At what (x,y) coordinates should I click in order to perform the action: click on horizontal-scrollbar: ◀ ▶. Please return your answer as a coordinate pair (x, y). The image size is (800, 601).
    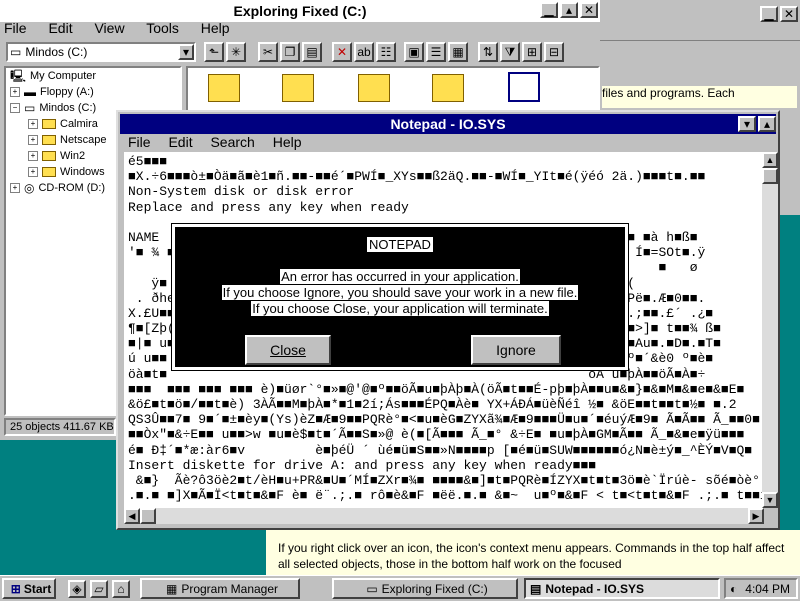
    Looking at the image, I should click on (444, 516).